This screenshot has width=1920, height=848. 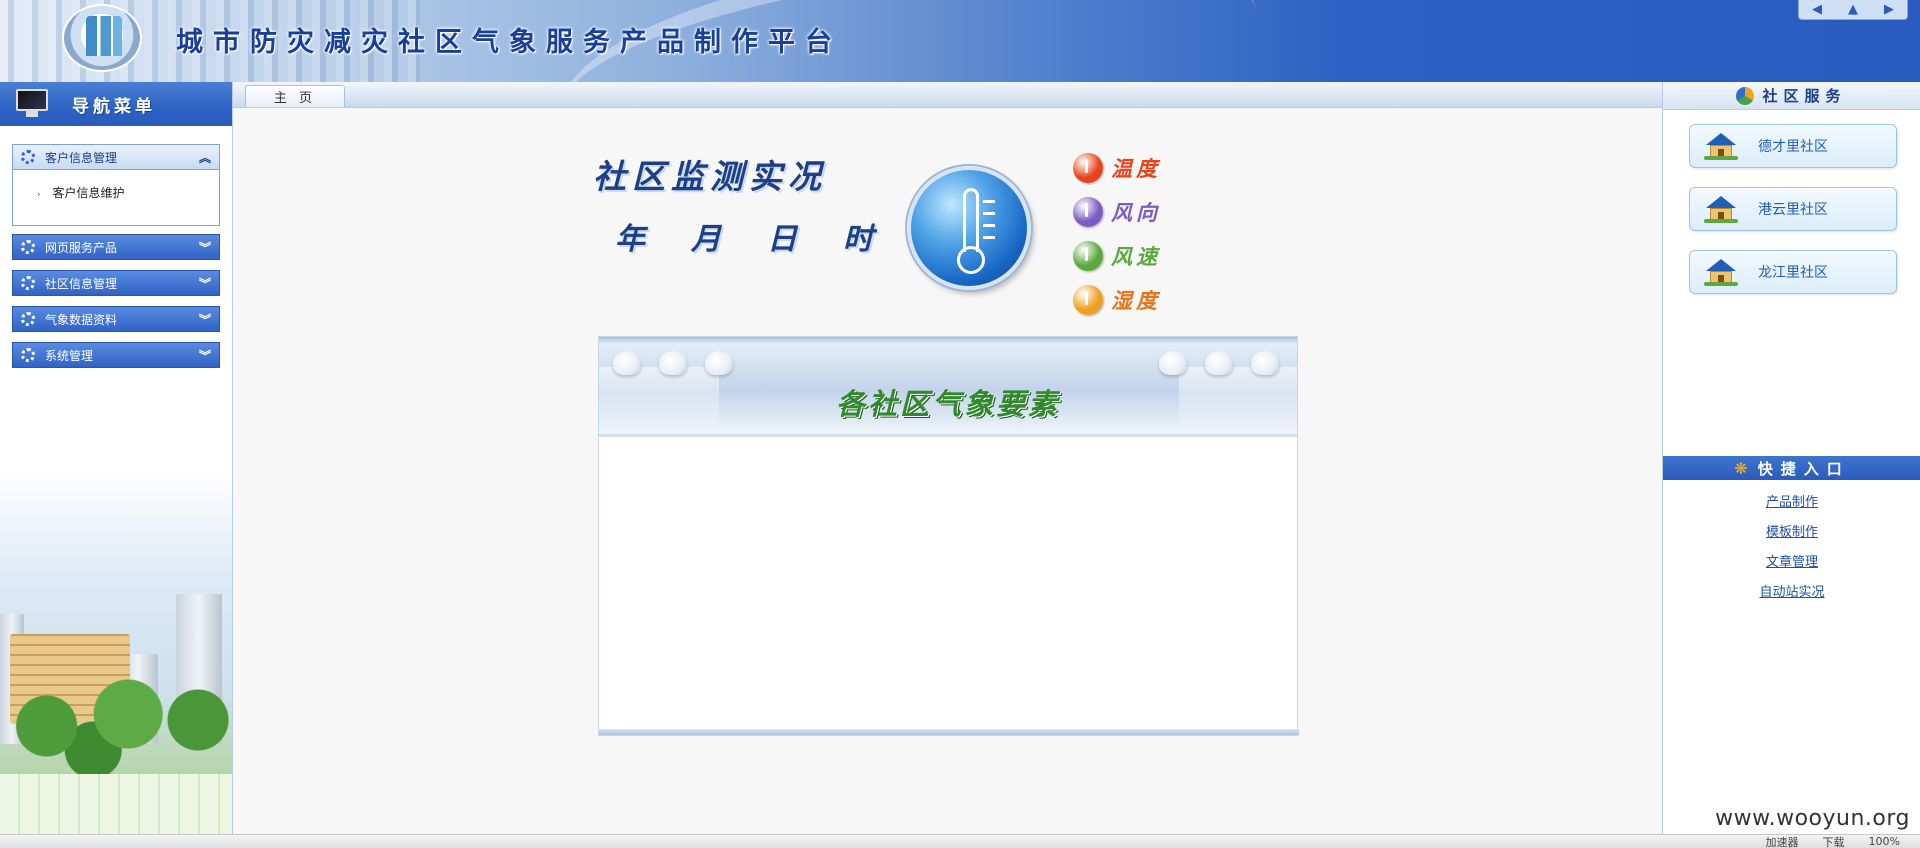 I want to click on legend-label: 温度, so click(x=1136, y=168).